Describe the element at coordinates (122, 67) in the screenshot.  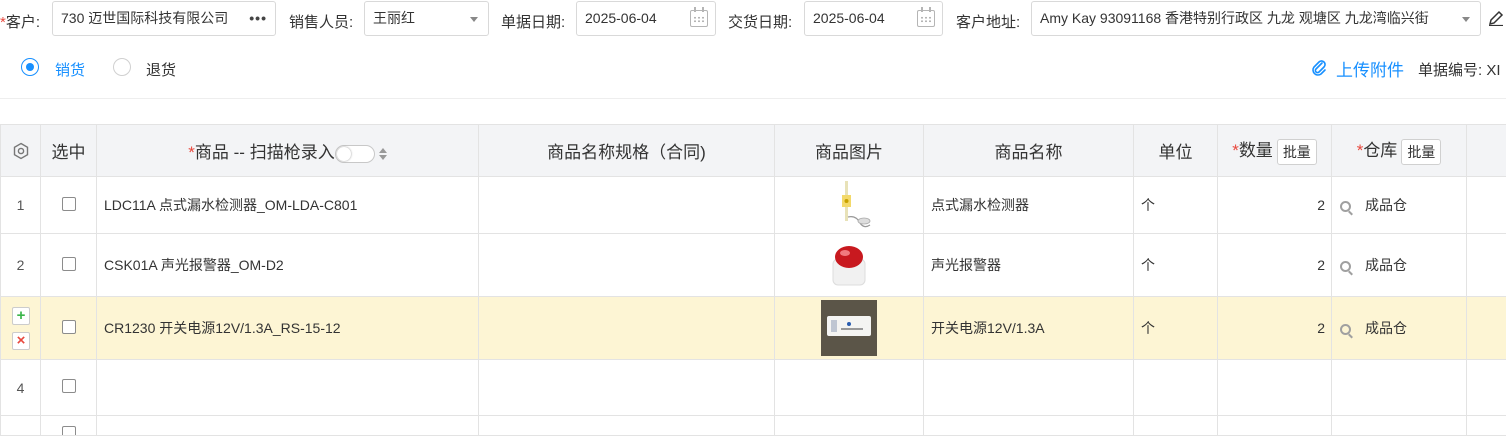
I see `return-radio` at that location.